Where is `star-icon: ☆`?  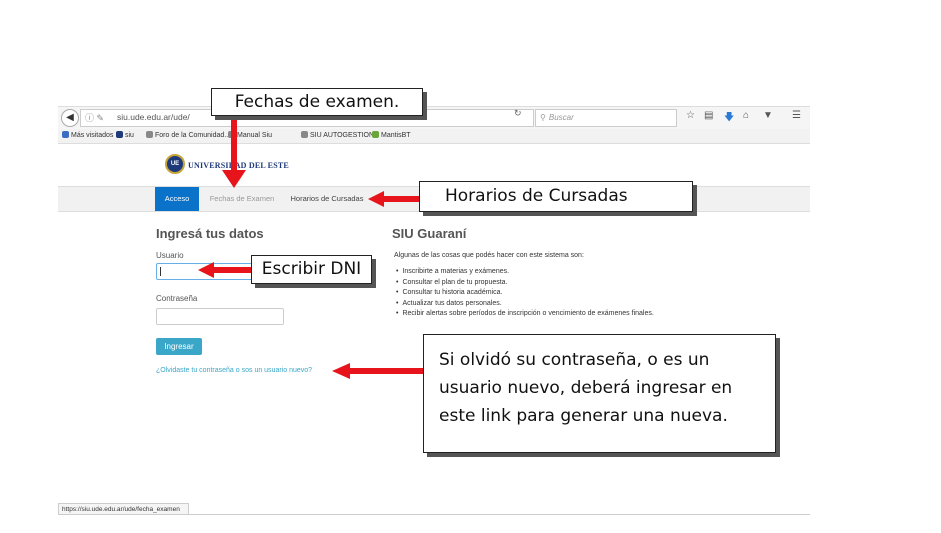 star-icon: ☆ is located at coordinates (690, 115).